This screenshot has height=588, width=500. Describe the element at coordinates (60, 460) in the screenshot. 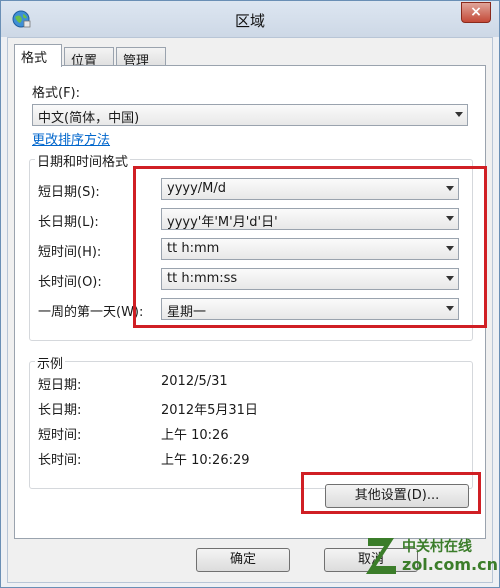

I see `example-long-time-label: 长时间:` at that location.